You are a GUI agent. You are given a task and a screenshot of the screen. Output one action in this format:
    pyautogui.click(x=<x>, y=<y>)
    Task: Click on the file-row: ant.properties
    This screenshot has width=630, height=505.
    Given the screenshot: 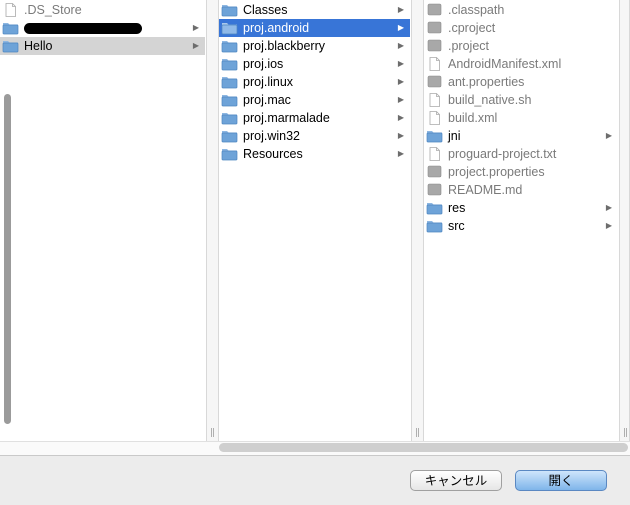 What is the action you would take?
    pyautogui.click(x=521, y=82)
    